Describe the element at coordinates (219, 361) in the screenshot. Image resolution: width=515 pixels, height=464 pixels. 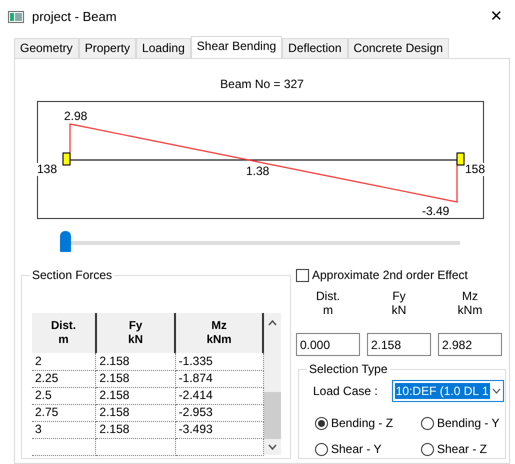
I see `table-cell: -1.335` at that location.